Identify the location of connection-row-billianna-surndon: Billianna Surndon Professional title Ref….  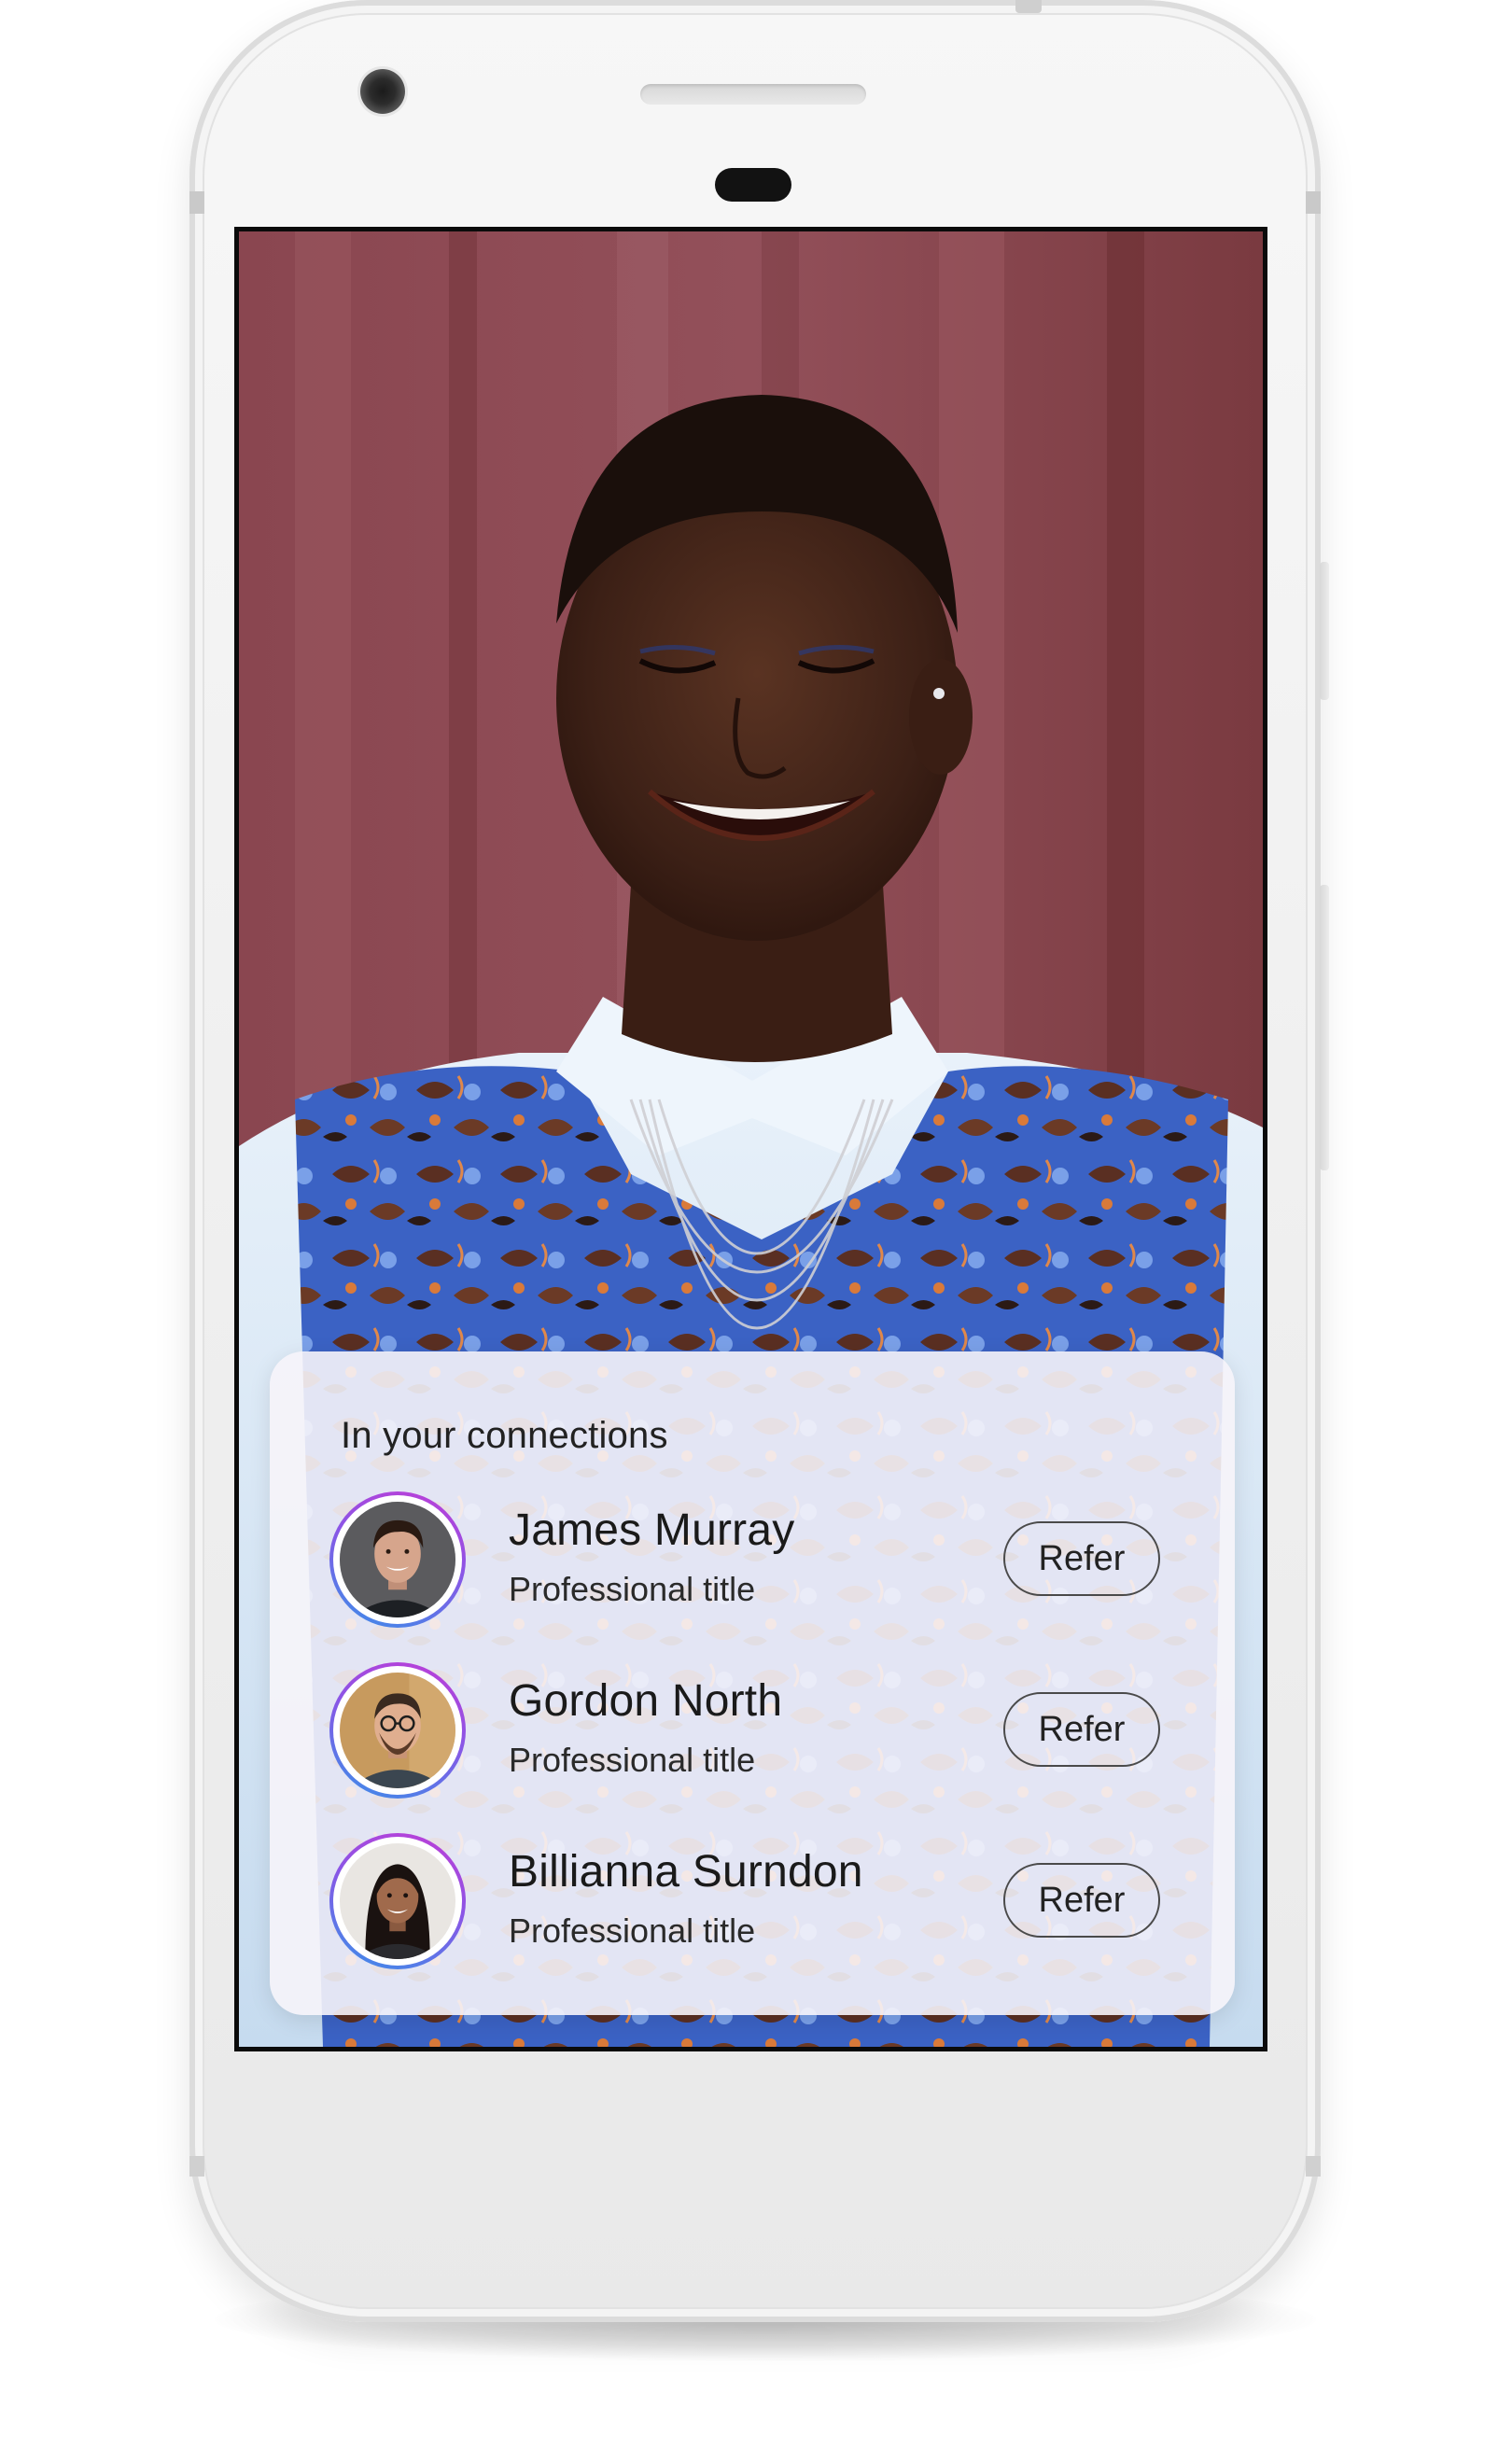
(752, 1907).